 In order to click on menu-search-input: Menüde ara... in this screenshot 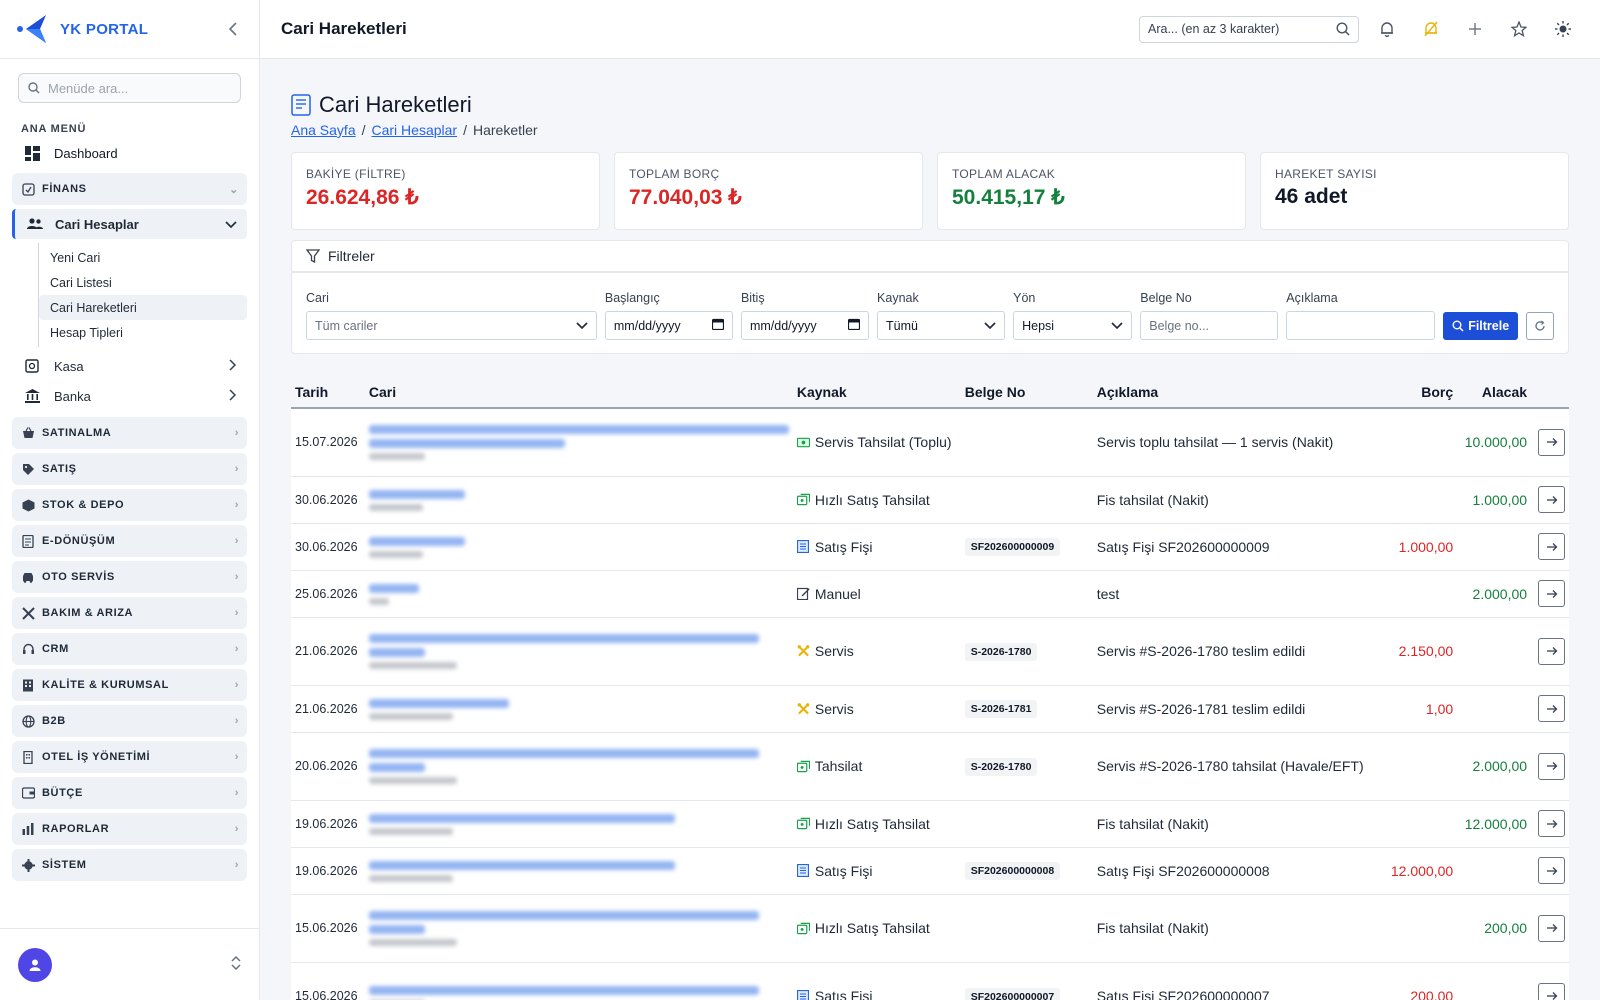, I will do `click(129, 88)`.